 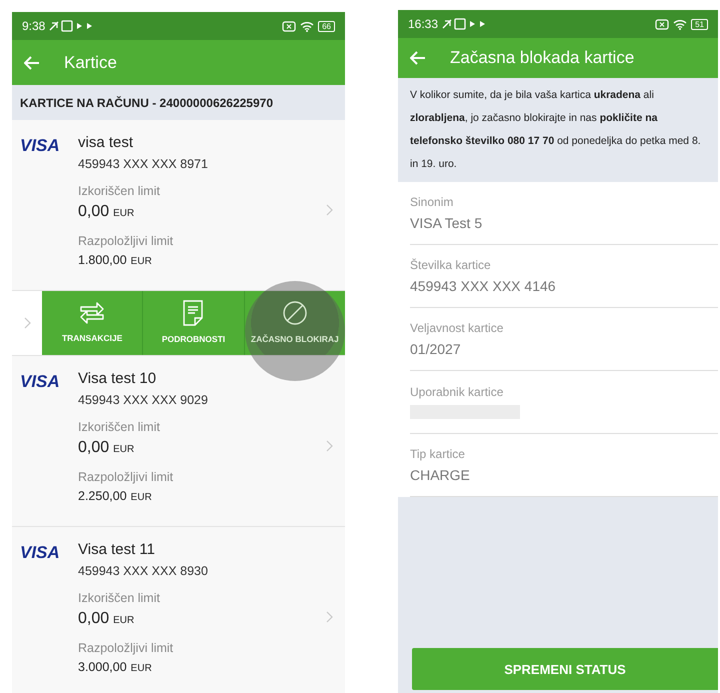 I want to click on available-limit-amount: 3.000,00, so click(x=102, y=667).